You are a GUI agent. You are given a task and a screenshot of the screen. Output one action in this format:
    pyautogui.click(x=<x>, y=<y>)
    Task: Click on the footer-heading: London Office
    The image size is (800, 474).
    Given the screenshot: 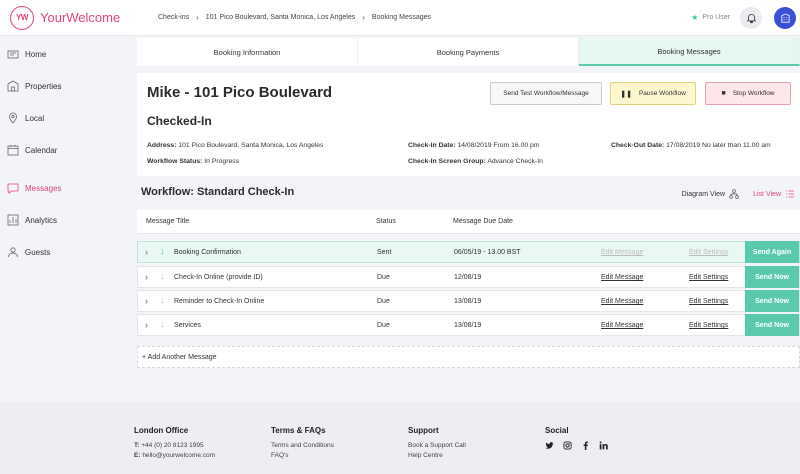 What is the action you would take?
    pyautogui.click(x=161, y=430)
    